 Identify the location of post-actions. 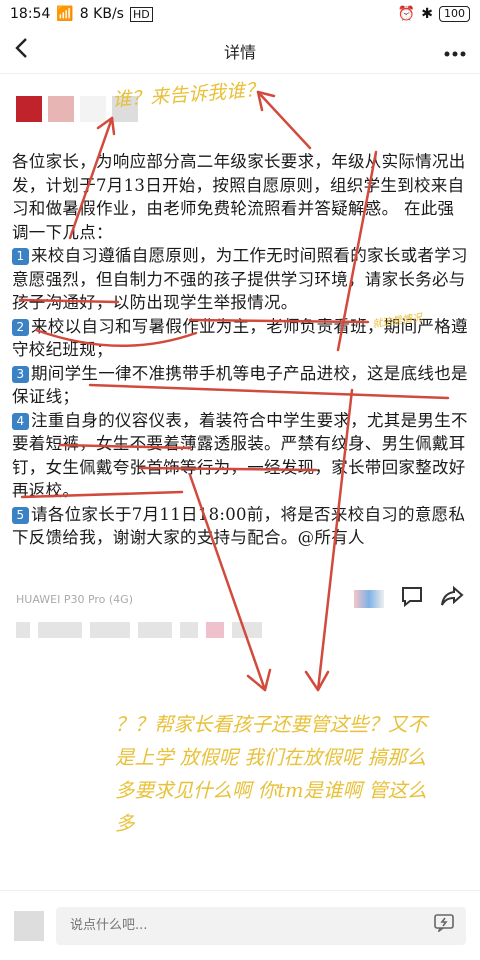
(409, 599).